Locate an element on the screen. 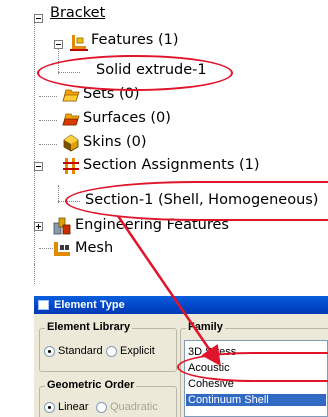  annotation-arrow is located at coordinates (168, 291).